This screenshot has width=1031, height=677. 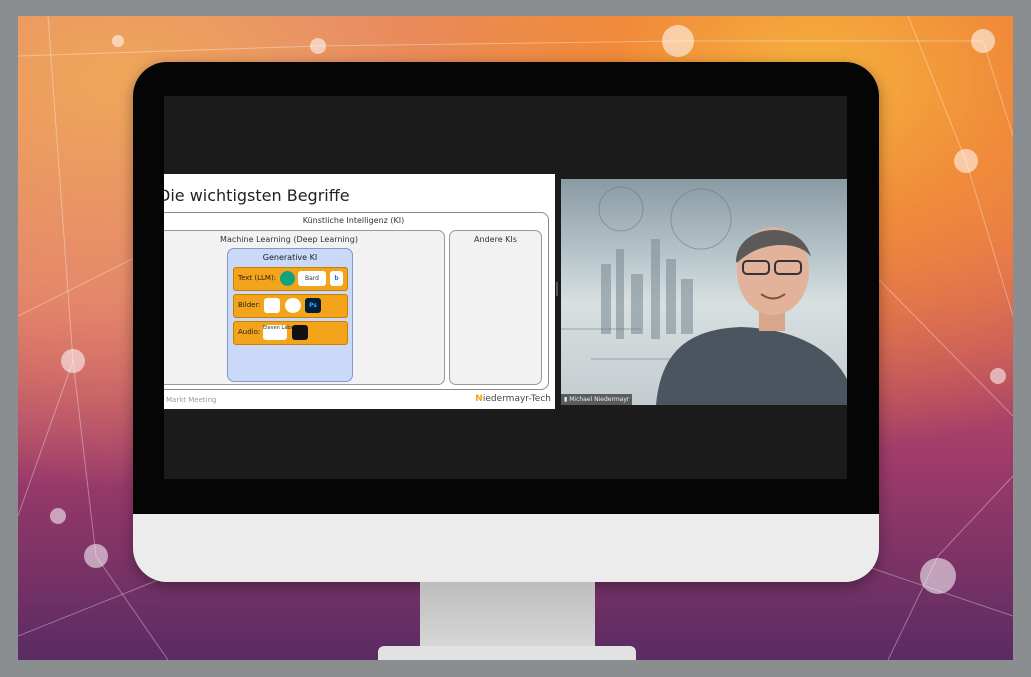 I want to click on andere-kis-box: Andere KIs, so click(x=495, y=307).